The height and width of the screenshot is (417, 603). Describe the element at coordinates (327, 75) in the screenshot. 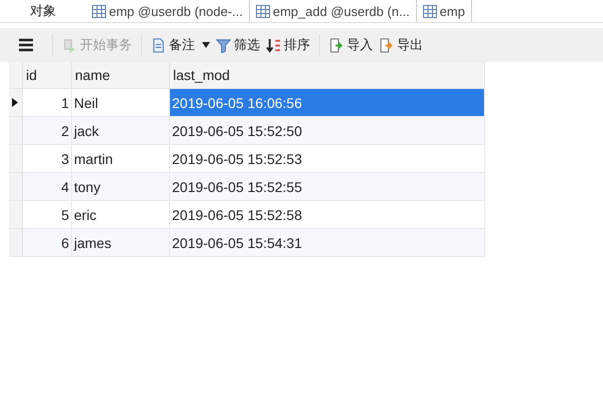

I see `column-header: last_mod` at that location.